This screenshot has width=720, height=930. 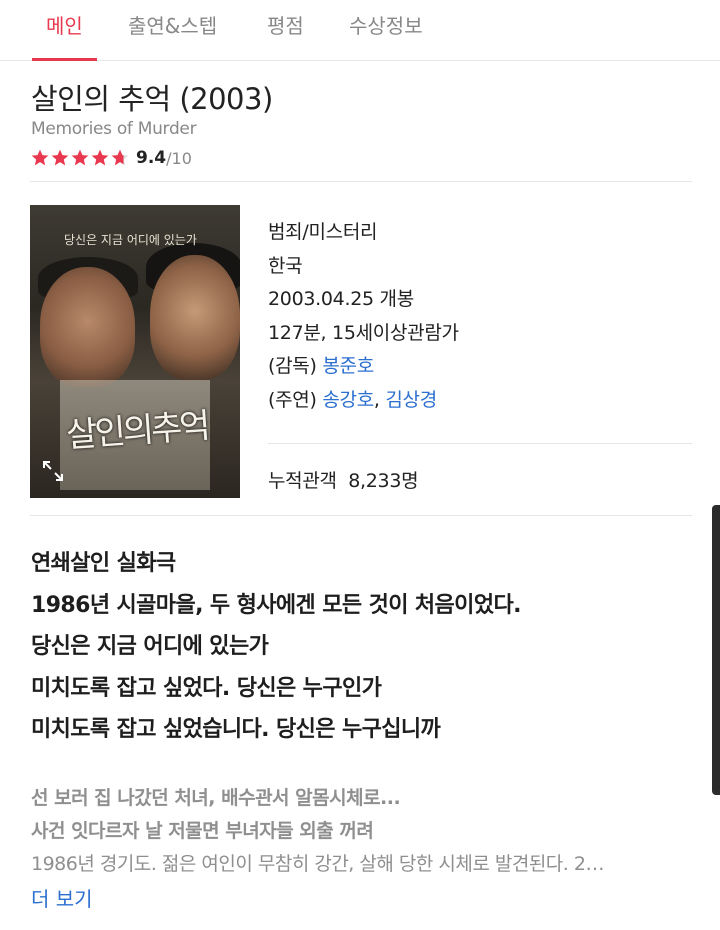 What do you see at coordinates (206, 688) in the screenshot?
I see `synopsis-headline: 미치도록 잡고 싶었다. 당신은 누구인가` at bounding box center [206, 688].